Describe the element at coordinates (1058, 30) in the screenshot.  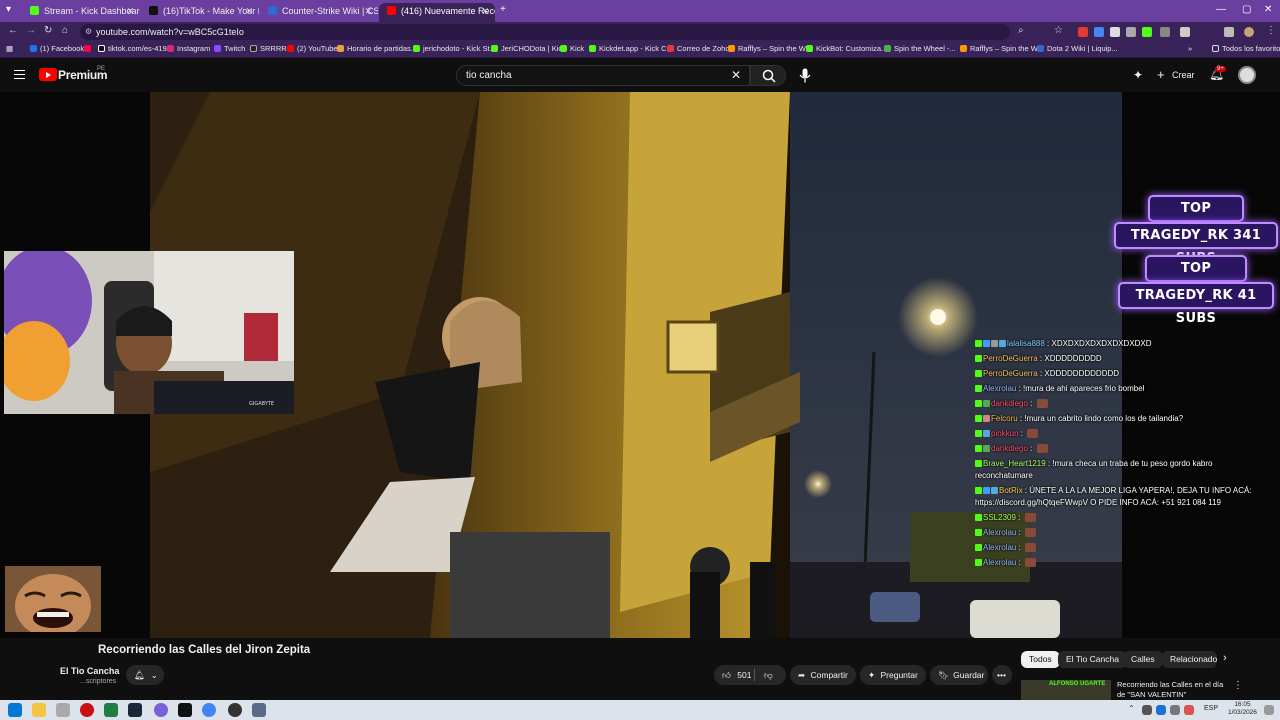
I see `bookmark-star-icon: ☆` at that location.